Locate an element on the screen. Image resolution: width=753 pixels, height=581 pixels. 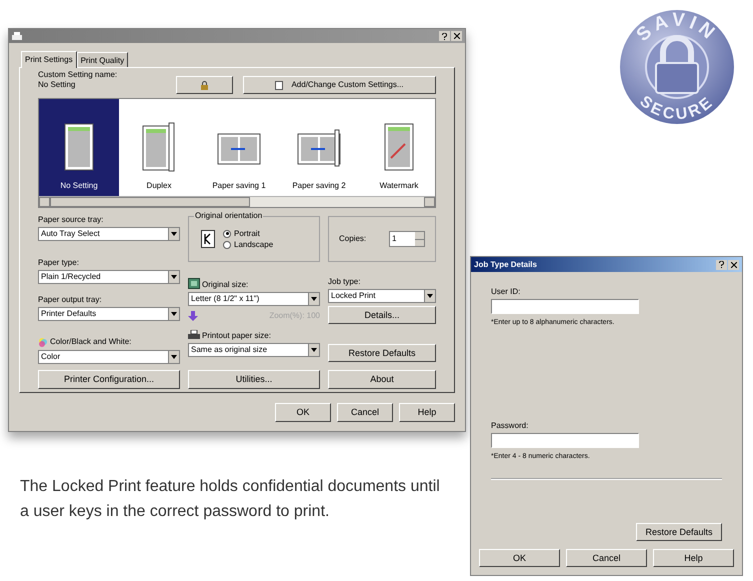
field-label: Copies: is located at coordinates (352, 239).